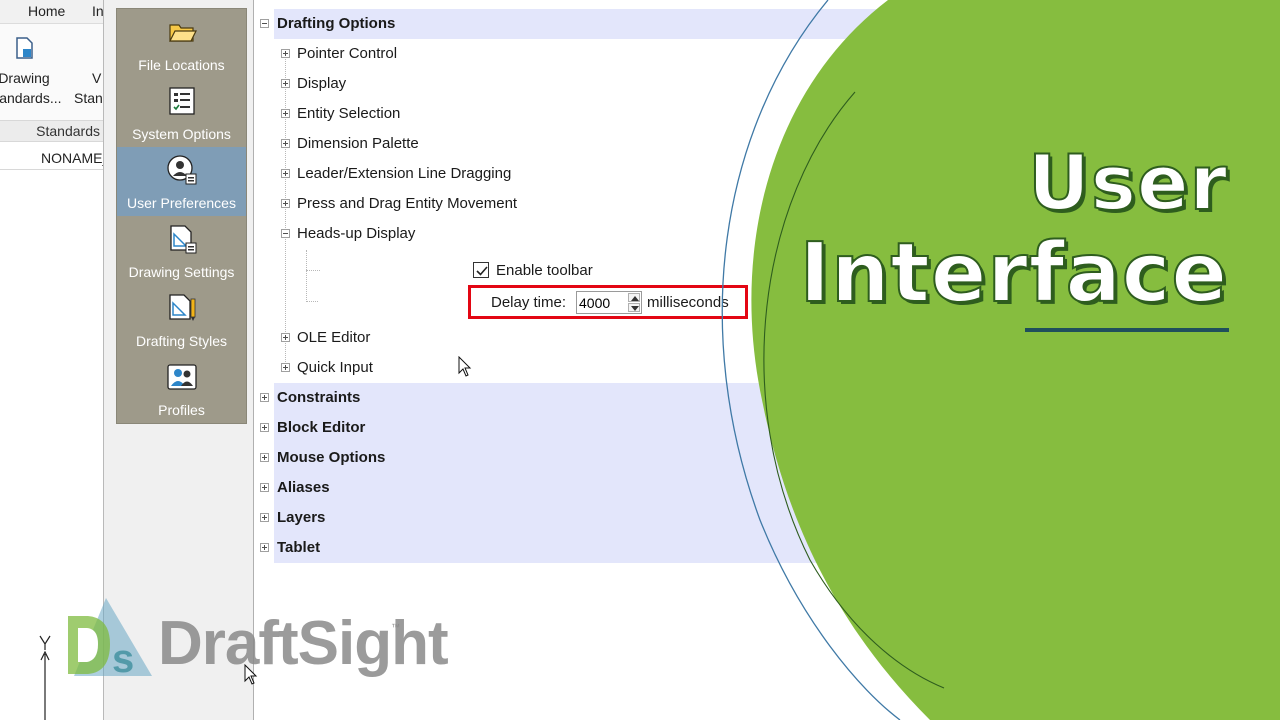 The image size is (1280, 720). I want to click on folder-icon, so click(183, 33).